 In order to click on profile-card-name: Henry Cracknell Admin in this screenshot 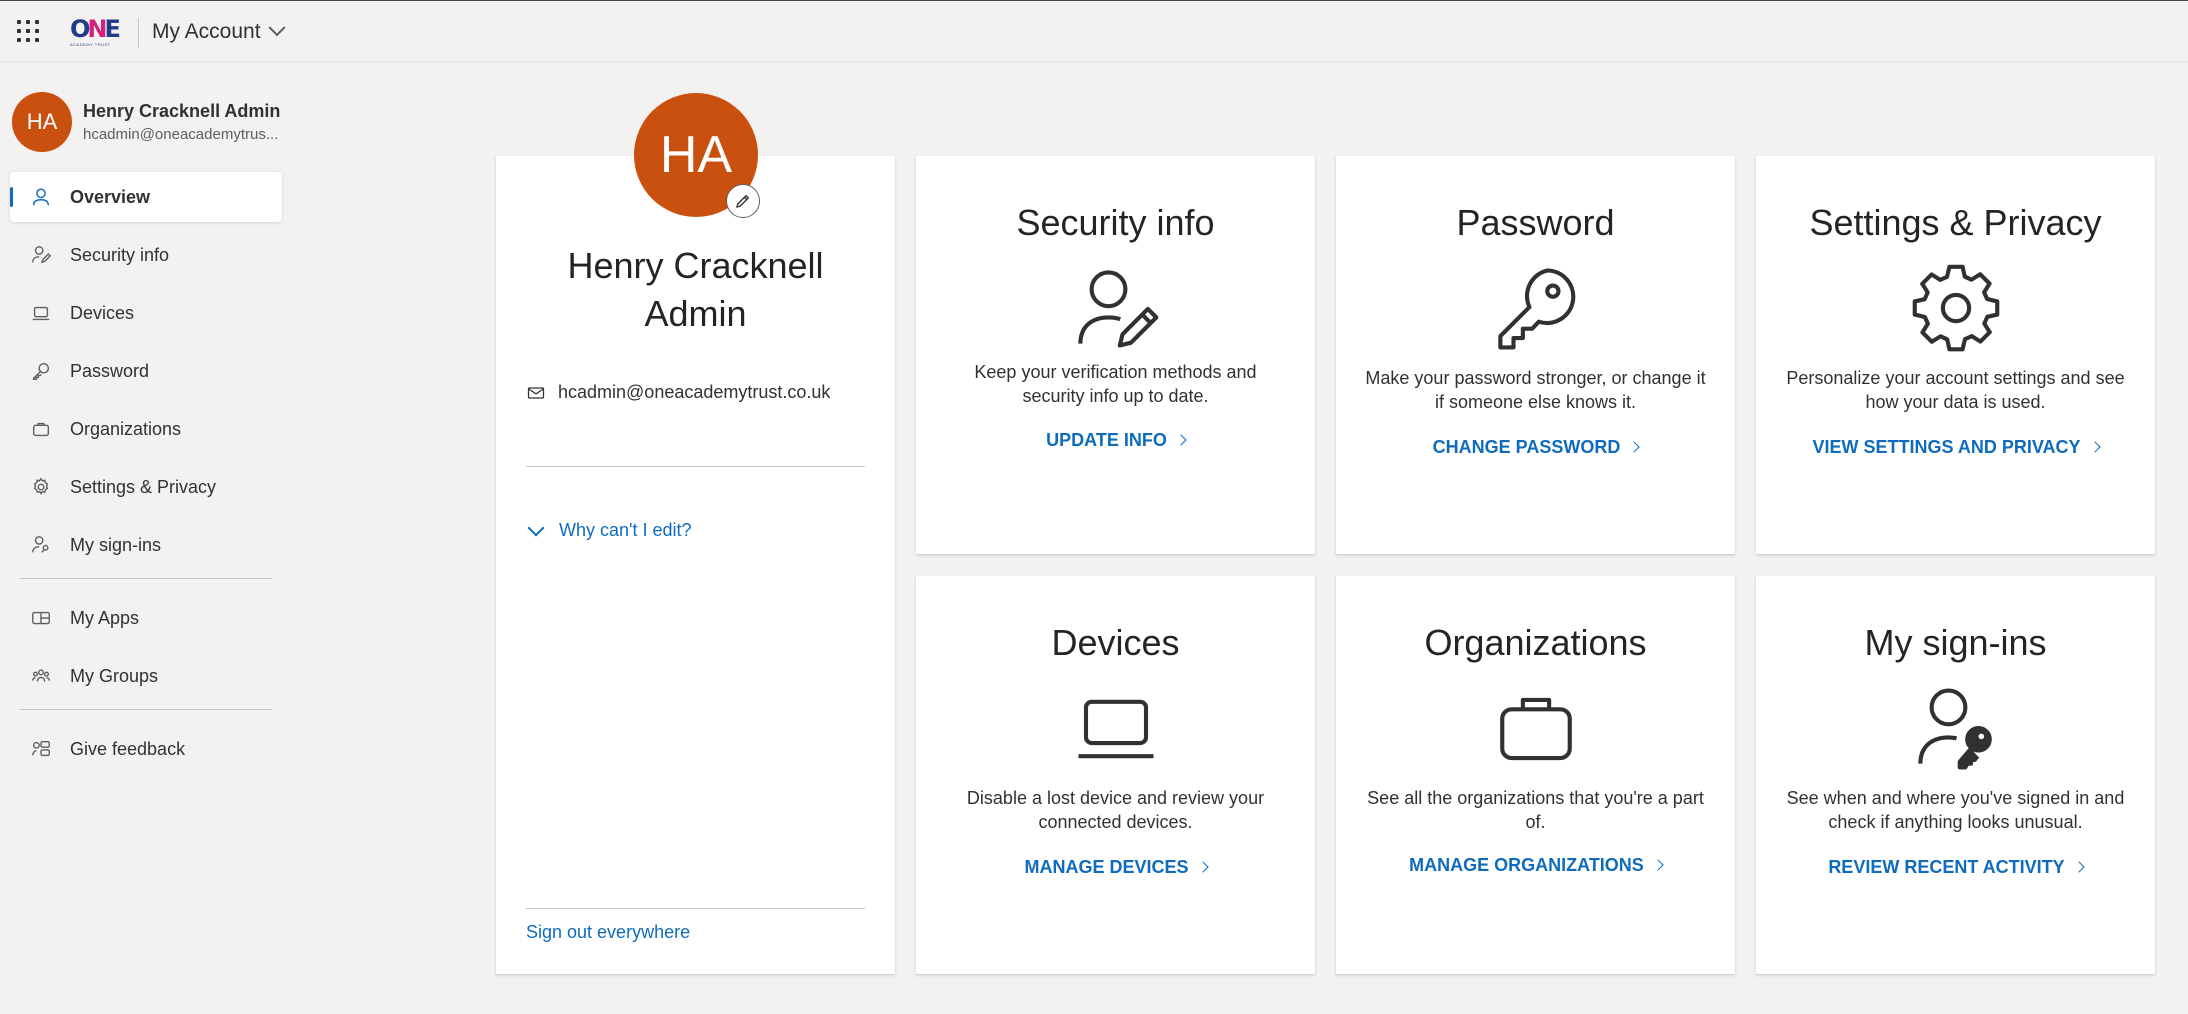, I will do `click(695, 289)`.